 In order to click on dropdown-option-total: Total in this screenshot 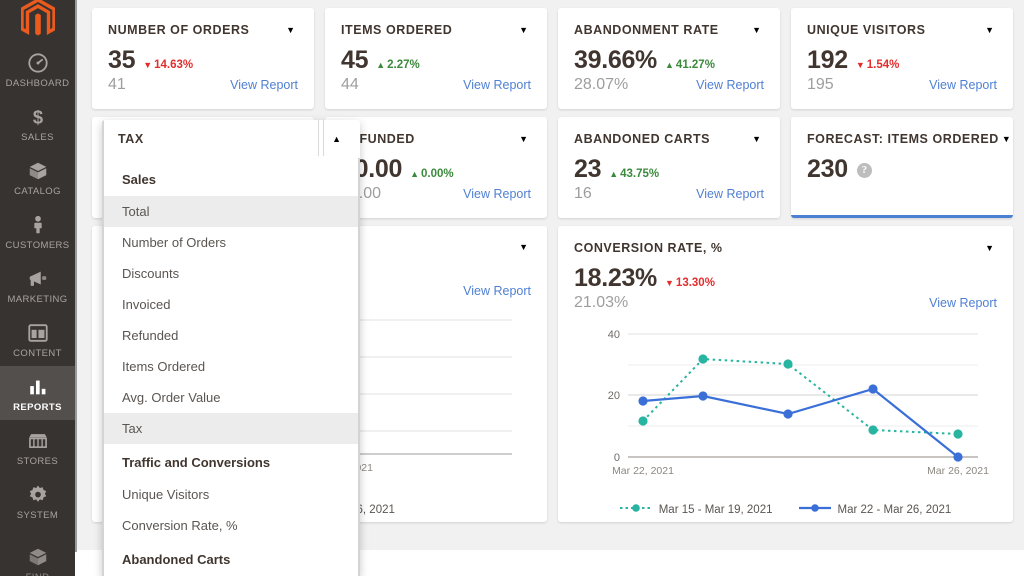, I will do `click(231, 211)`.